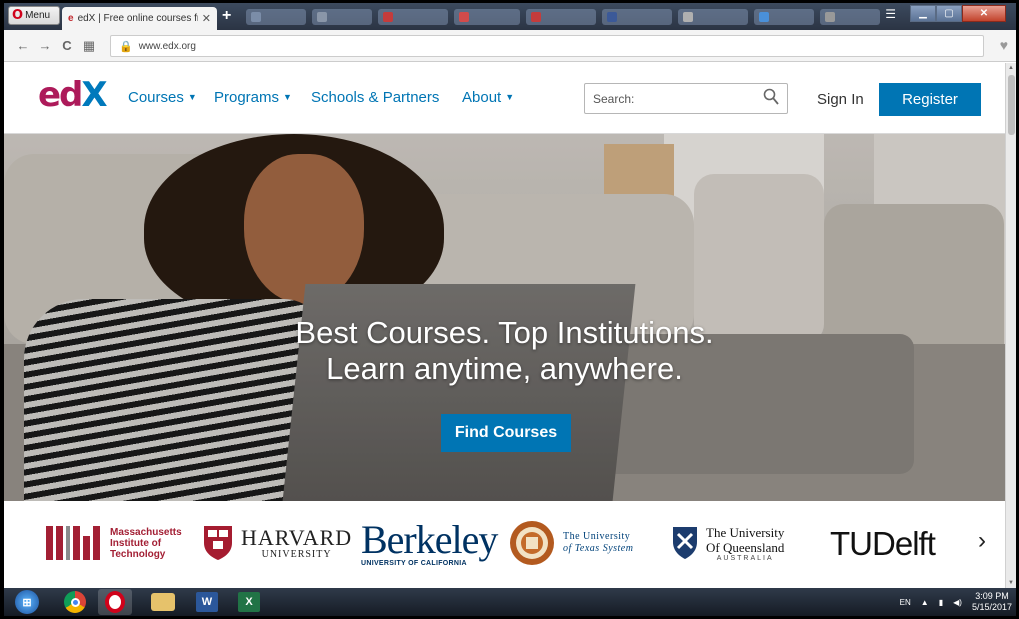  I want to click on clock-time: 3:09 PM, so click(992, 596).